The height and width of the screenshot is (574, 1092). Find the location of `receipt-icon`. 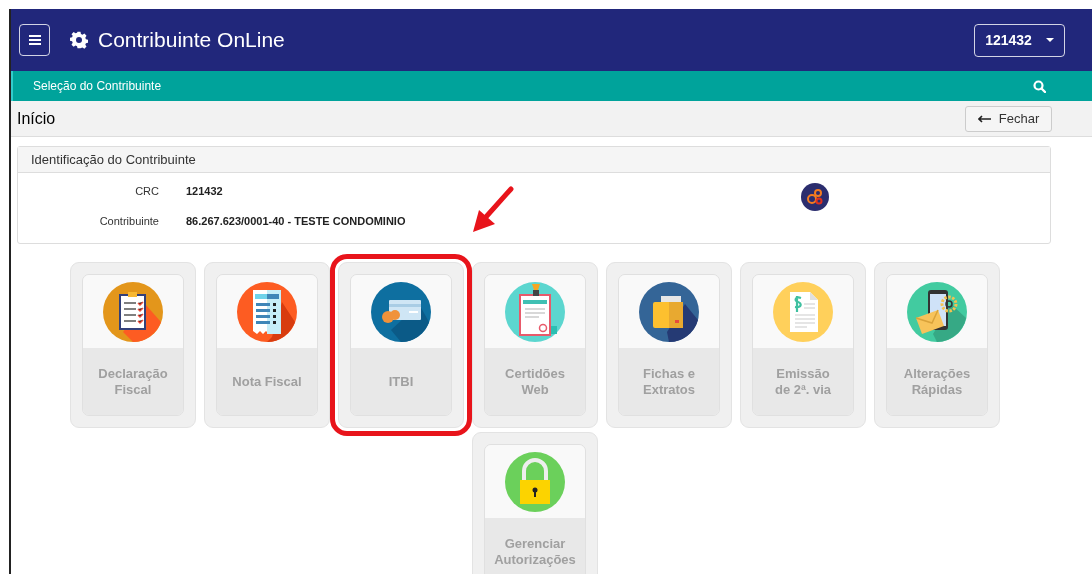

receipt-icon is located at coordinates (267, 311).